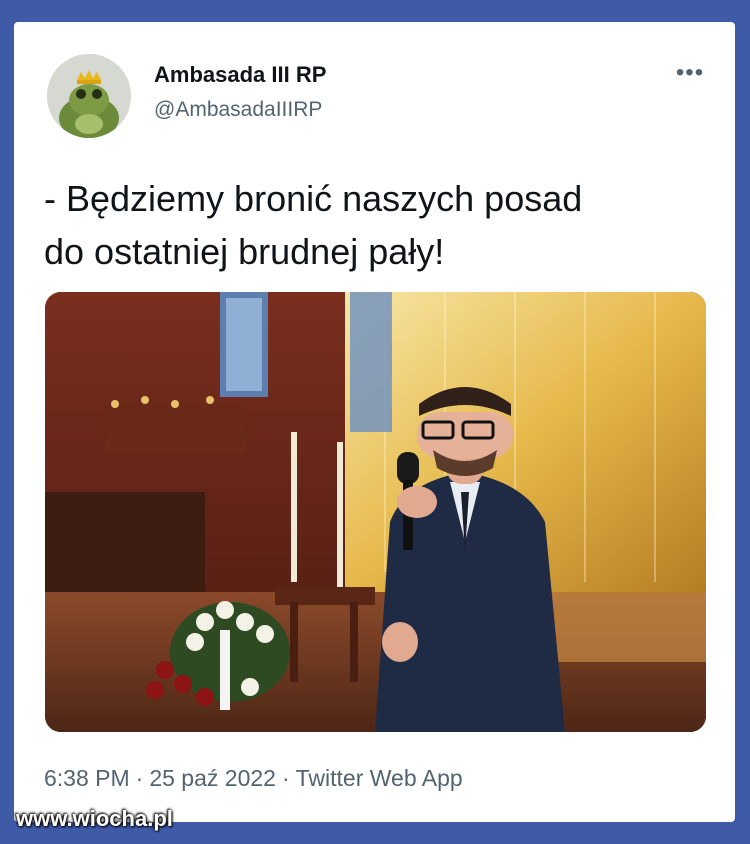 This screenshot has height=844, width=750. What do you see at coordinates (238, 110) in the screenshot?
I see `author-handle: @AmbasadaIIIRP` at bounding box center [238, 110].